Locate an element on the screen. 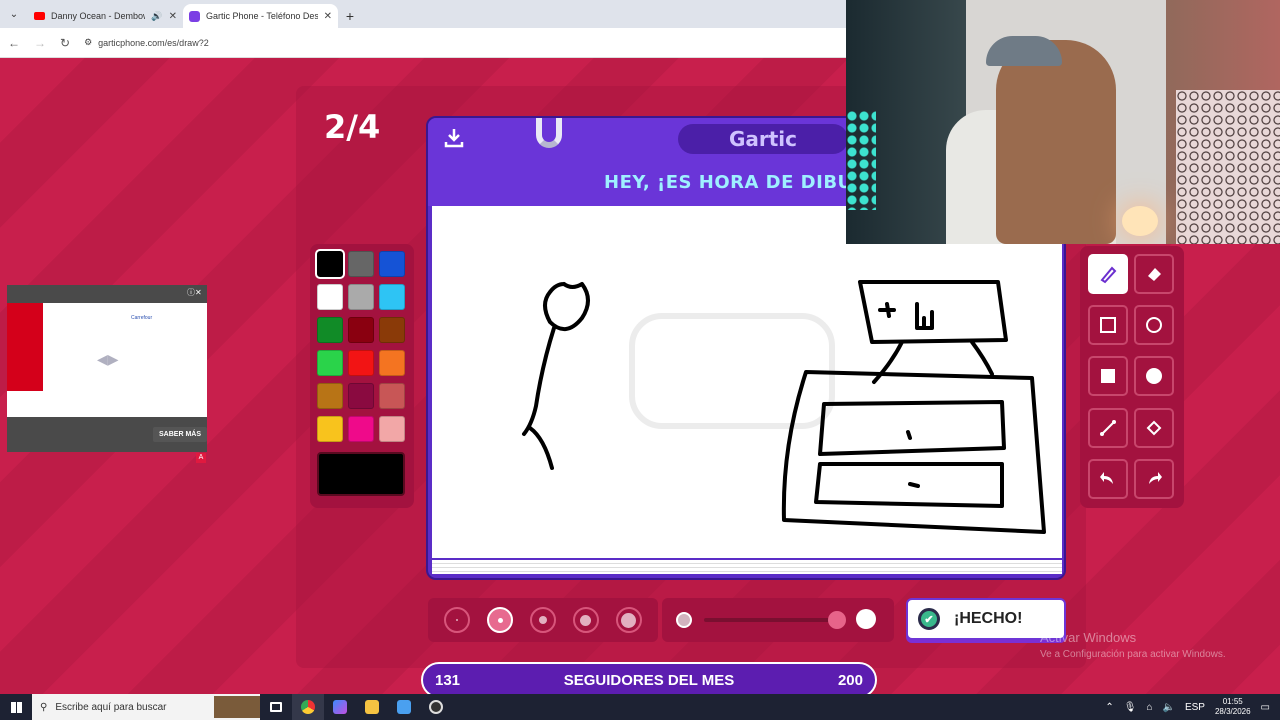 This screenshot has height=720, width=1280. ad-cta-button: SABER MÁS is located at coordinates (180, 434).